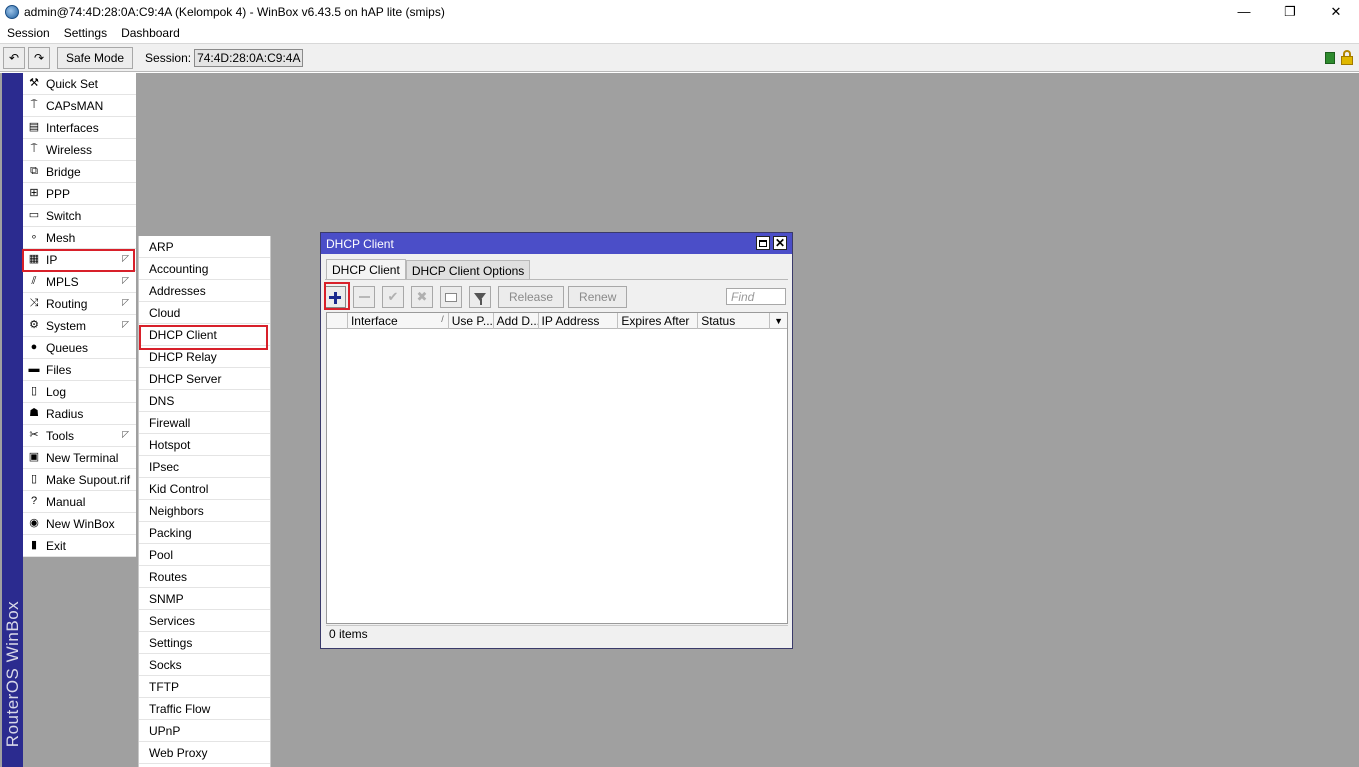 The width and height of the screenshot is (1359, 767). Describe the element at coordinates (204, 687) in the screenshot. I see `submenu-item-tftp: TFTP` at that location.